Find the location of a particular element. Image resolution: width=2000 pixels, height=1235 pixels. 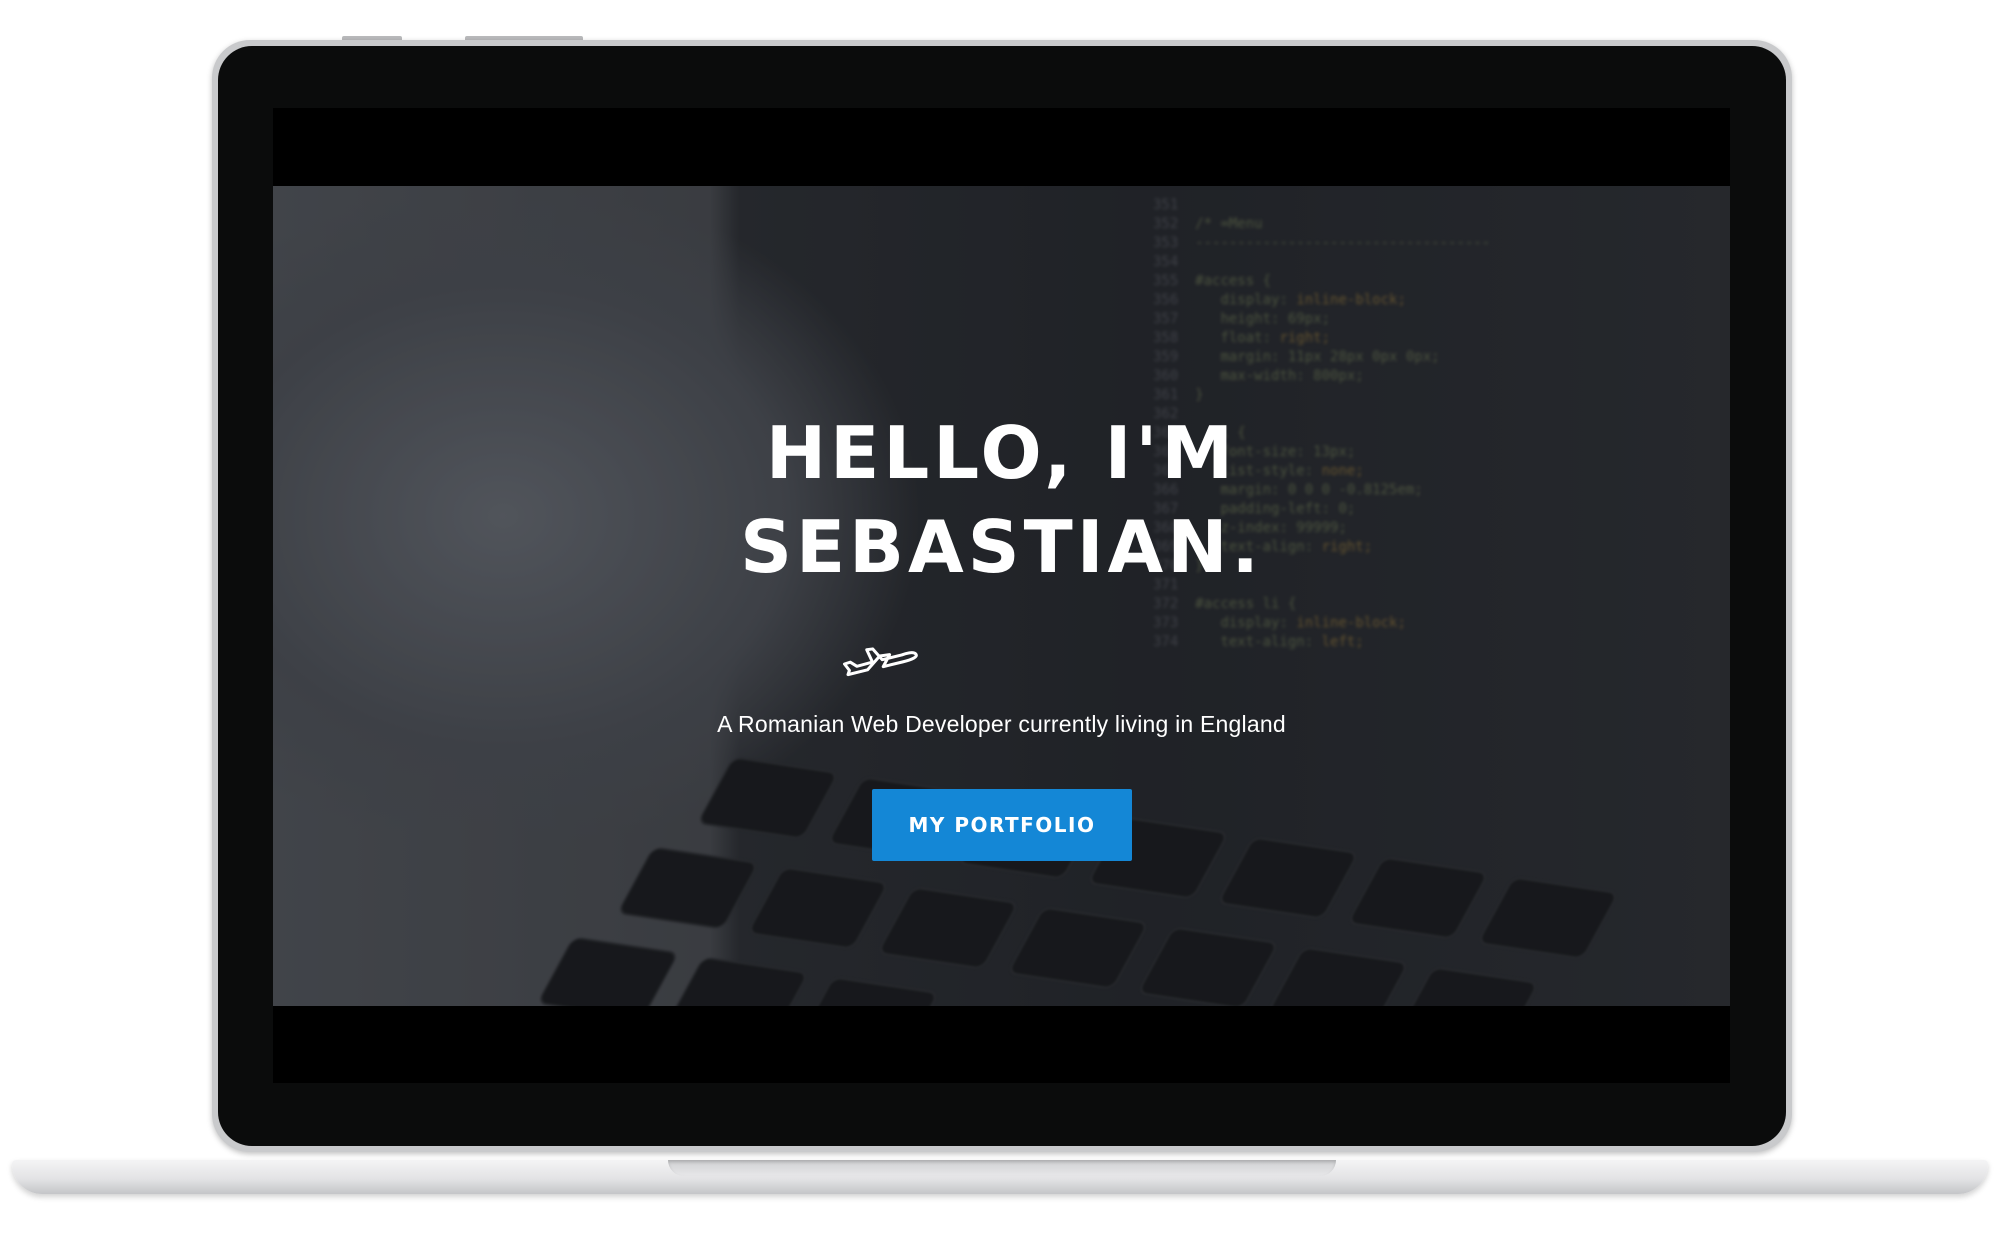

airplane-icon is located at coordinates (880, 662).